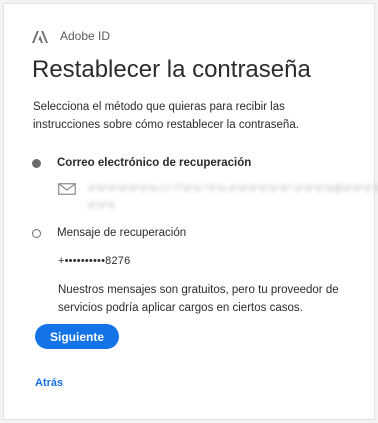 This screenshot has height=423, width=378. Describe the element at coordinates (67, 188) in the screenshot. I see `mail-icon` at that location.